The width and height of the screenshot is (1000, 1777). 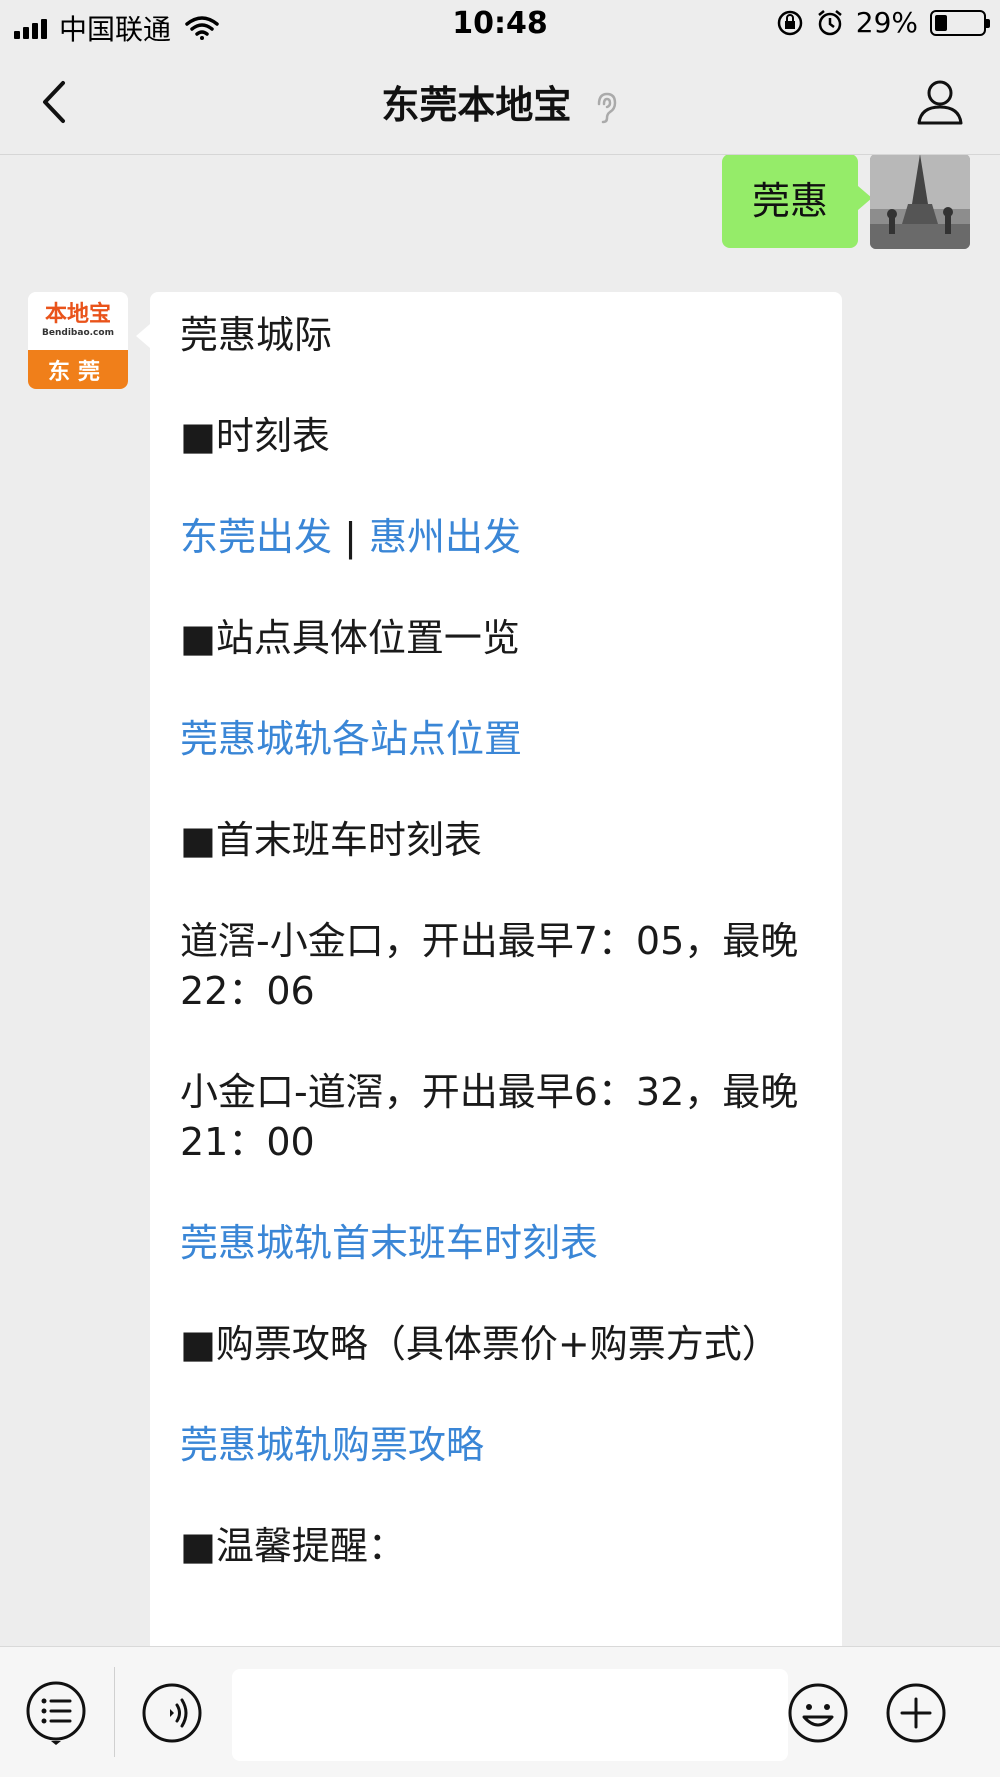 I want to click on more-plus-button, so click(x=916, y=1713).